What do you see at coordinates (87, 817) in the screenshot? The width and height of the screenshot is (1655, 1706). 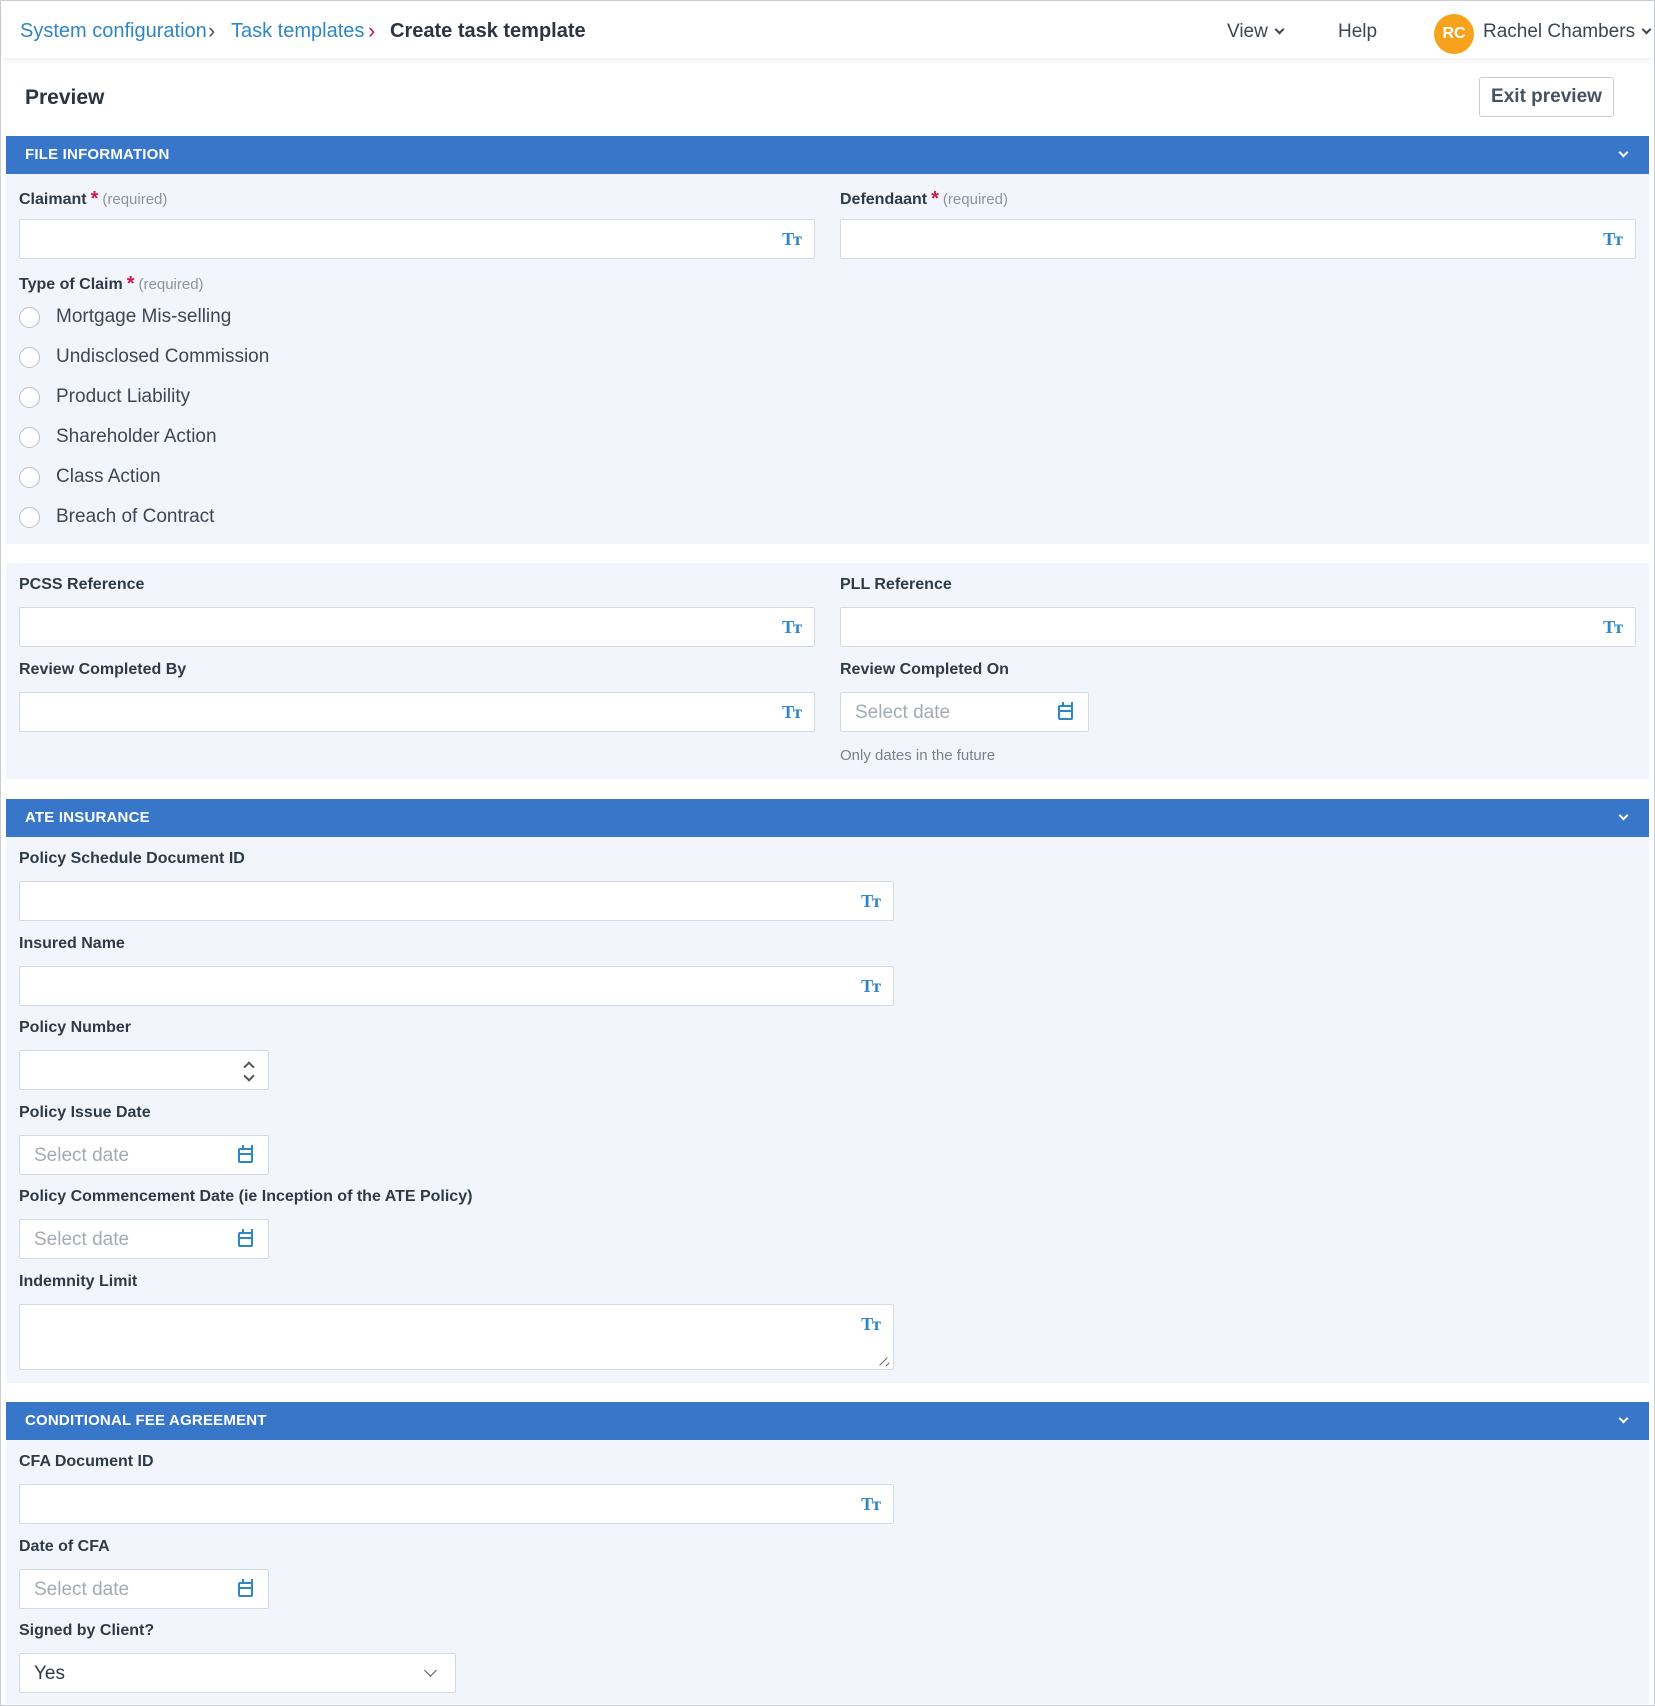 I see `section-title: ATE INSURANCE` at bounding box center [87, 817].